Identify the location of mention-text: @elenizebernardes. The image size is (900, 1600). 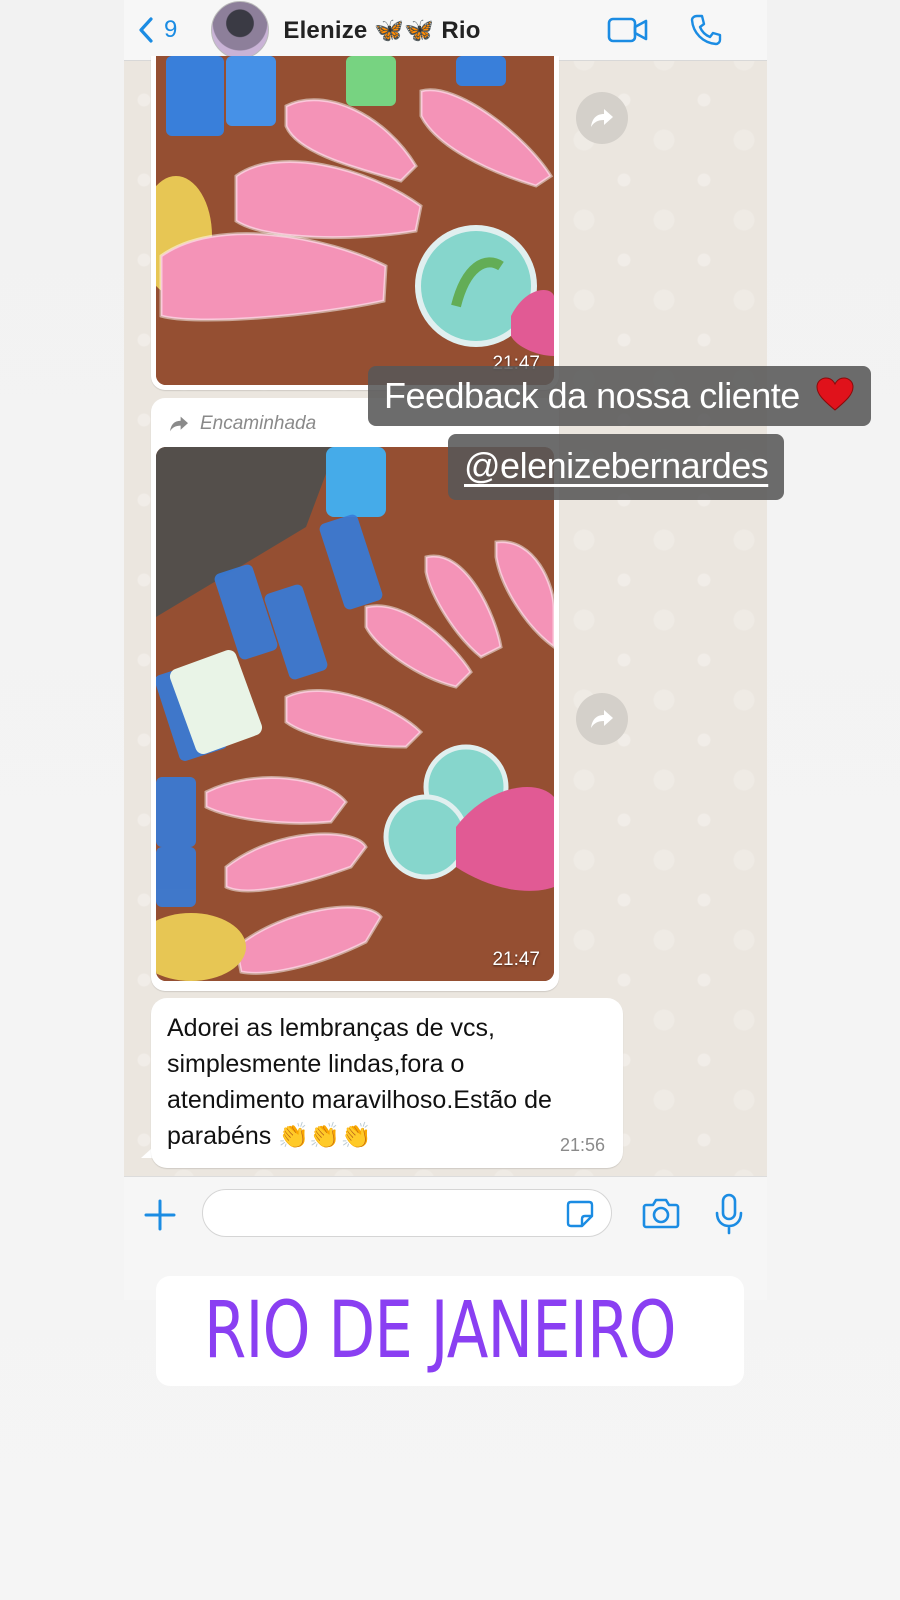
(616, 465).